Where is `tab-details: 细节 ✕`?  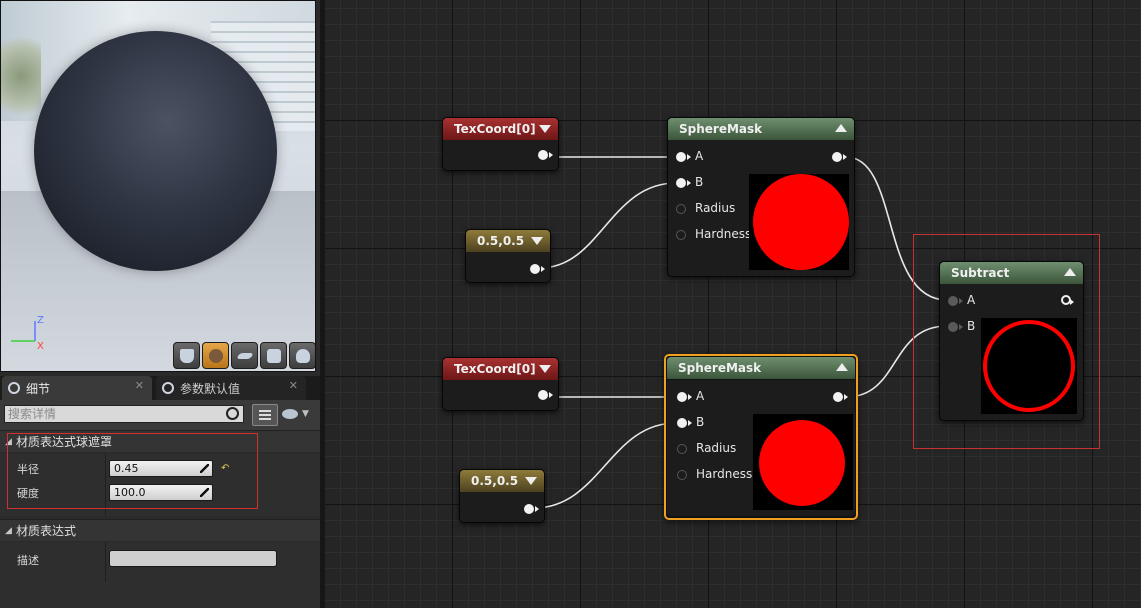 tab-details: 细节 ✕ is located at coordinates (77, 388).